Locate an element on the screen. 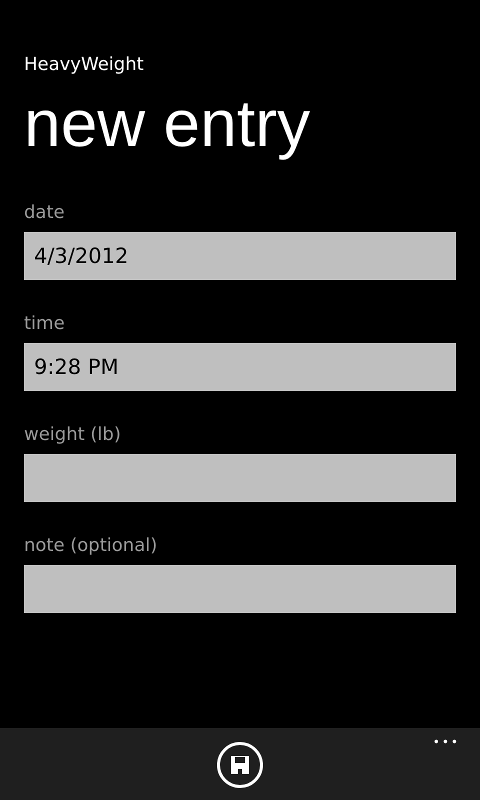  page-title: new entry is located at coordinates (167, 123).